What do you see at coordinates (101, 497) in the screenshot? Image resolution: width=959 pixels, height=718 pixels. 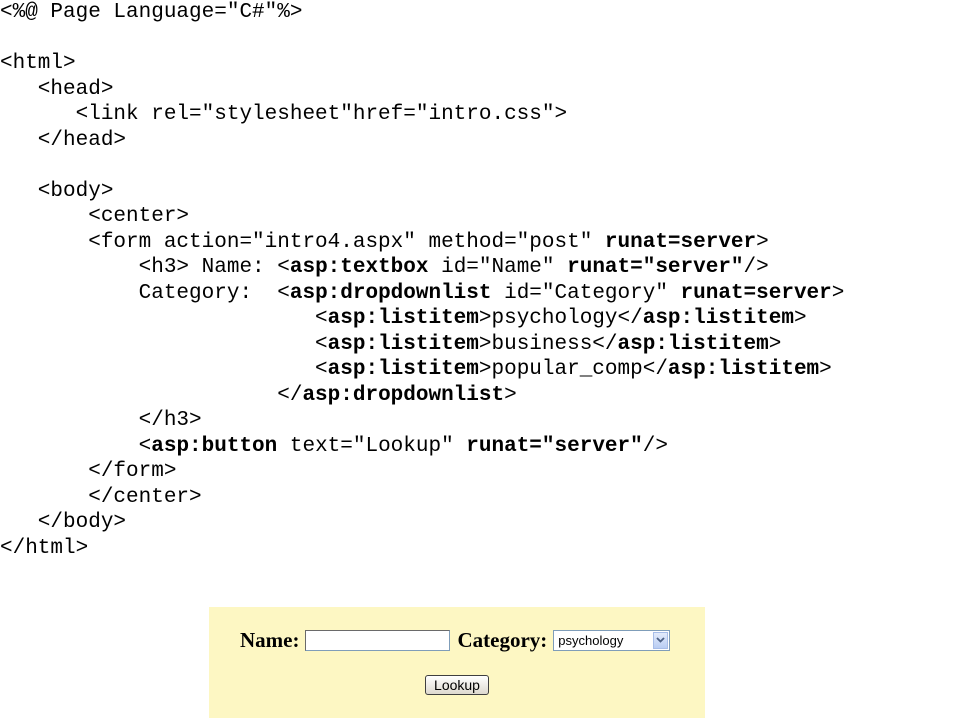 I see `code-text: </center>` at bounding box center [101, 497].